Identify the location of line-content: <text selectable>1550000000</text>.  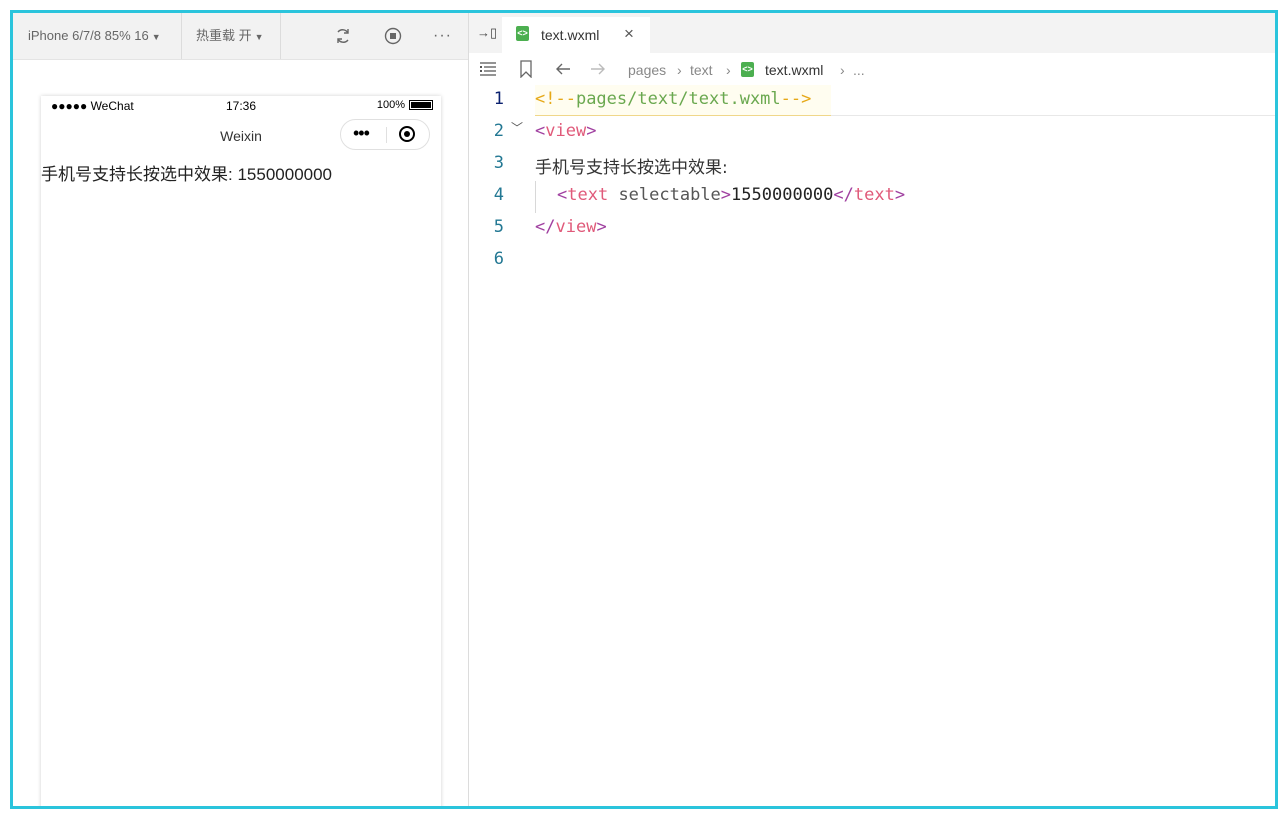
(731, 195).